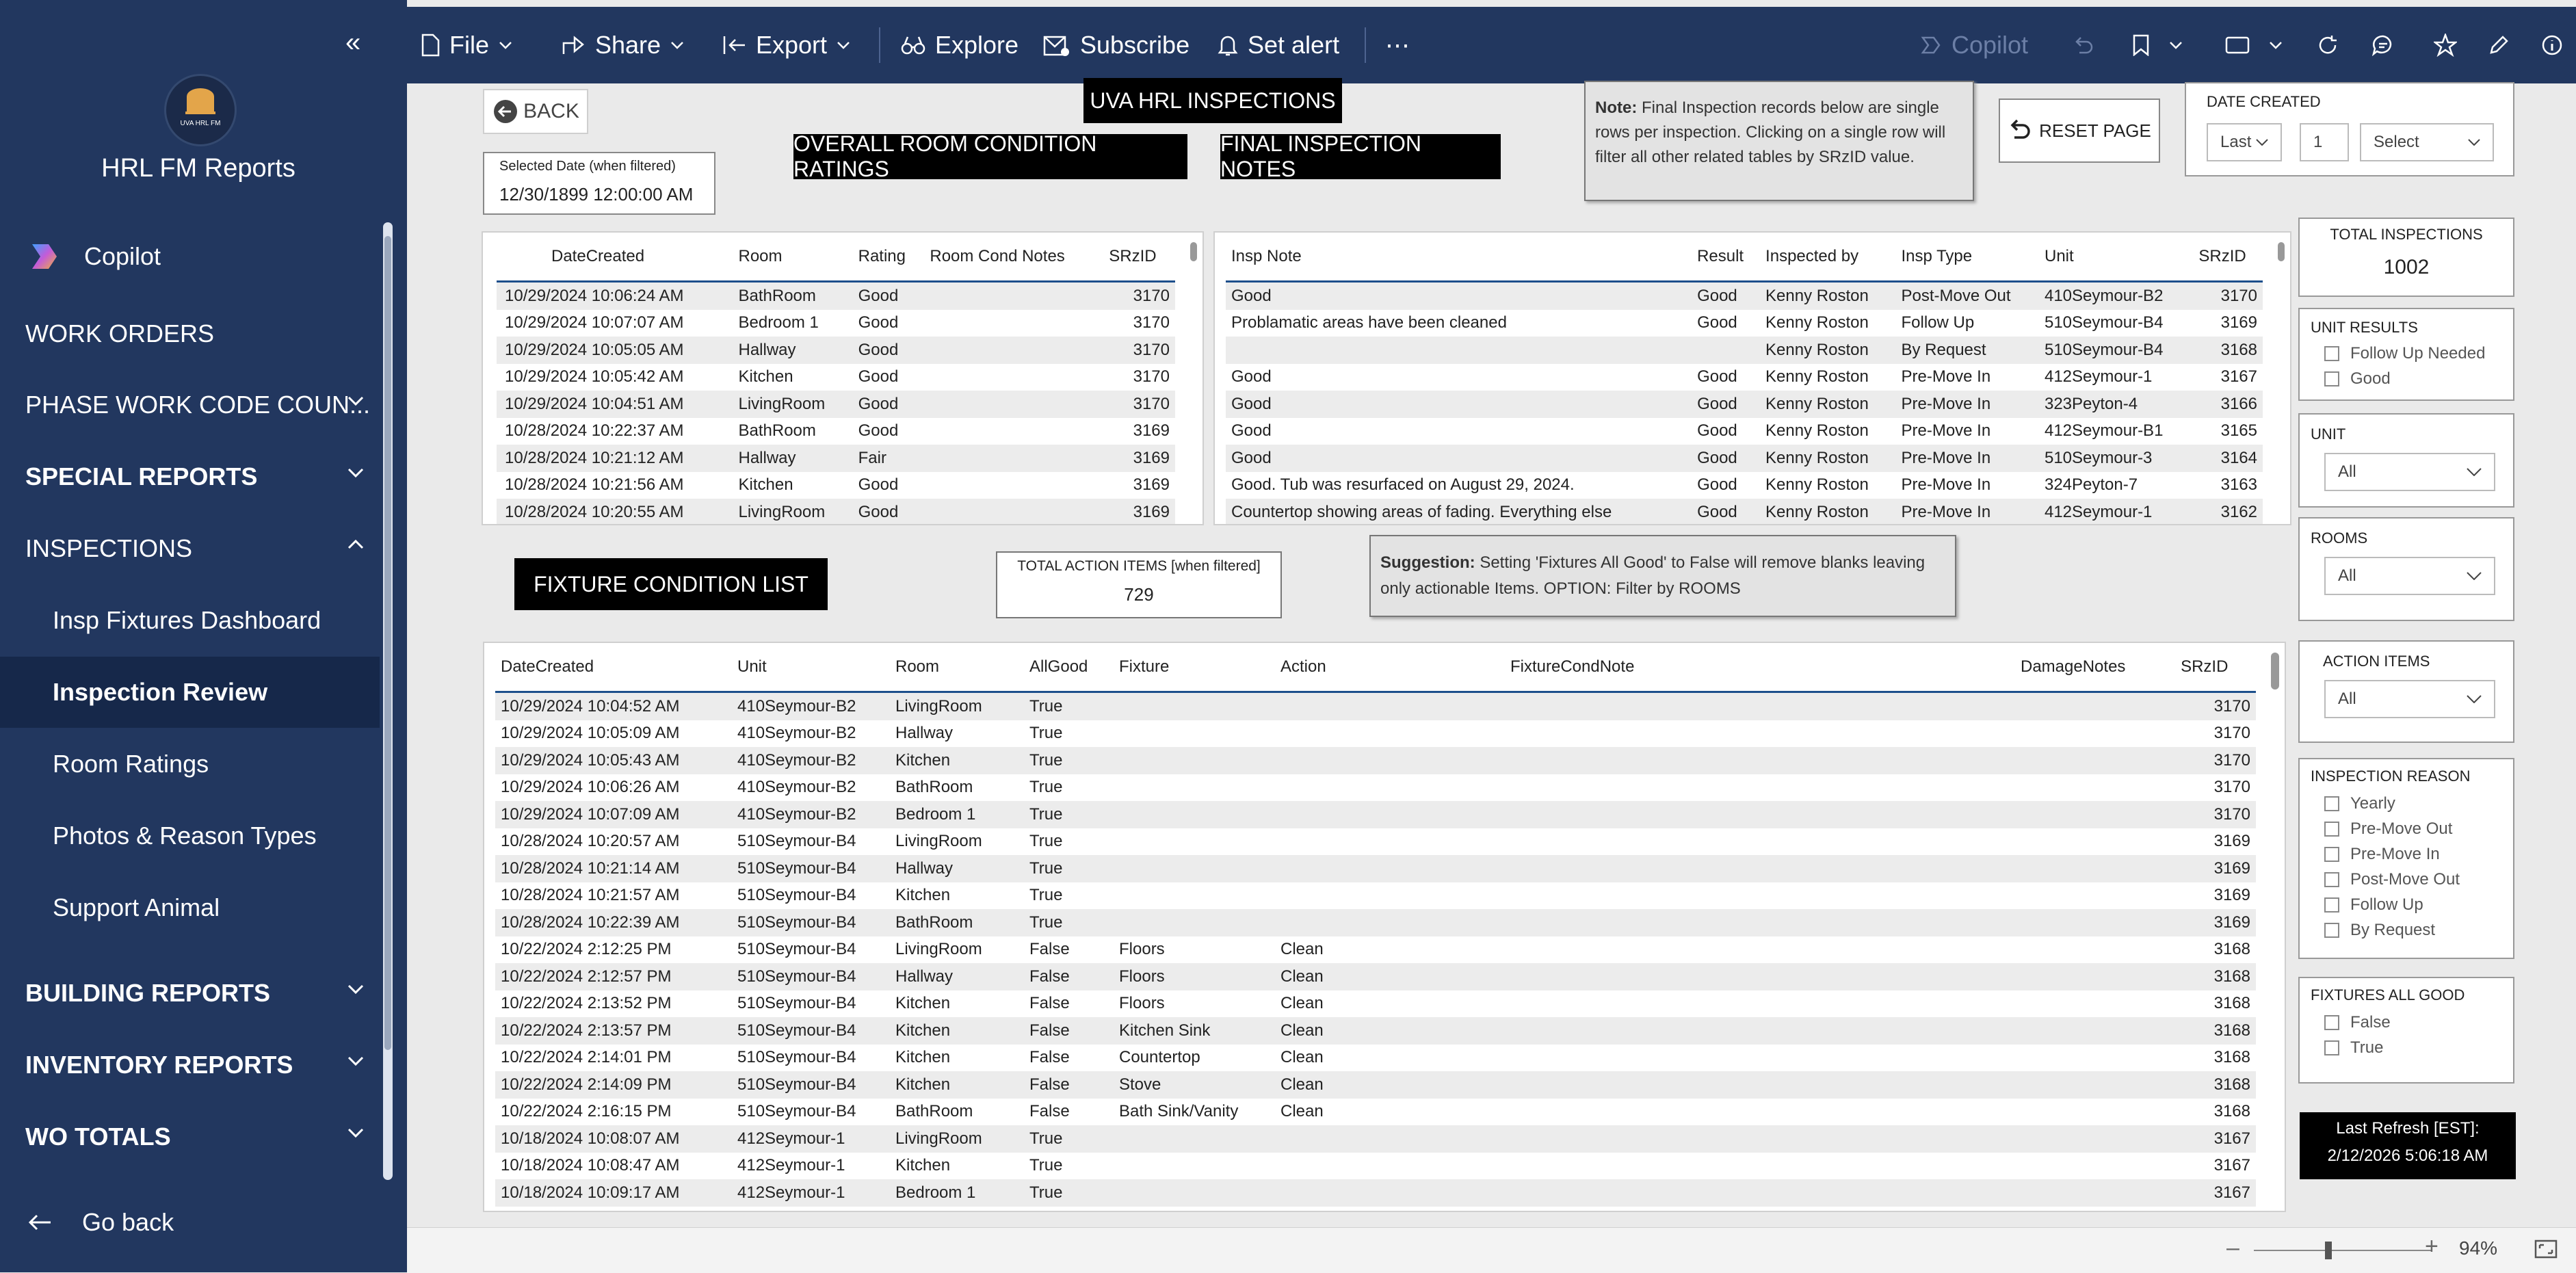 Image resolution: width=2576 pixels, height=1273 pixels. I want to click on action-items-dropdown: All, so click(2409, 699).